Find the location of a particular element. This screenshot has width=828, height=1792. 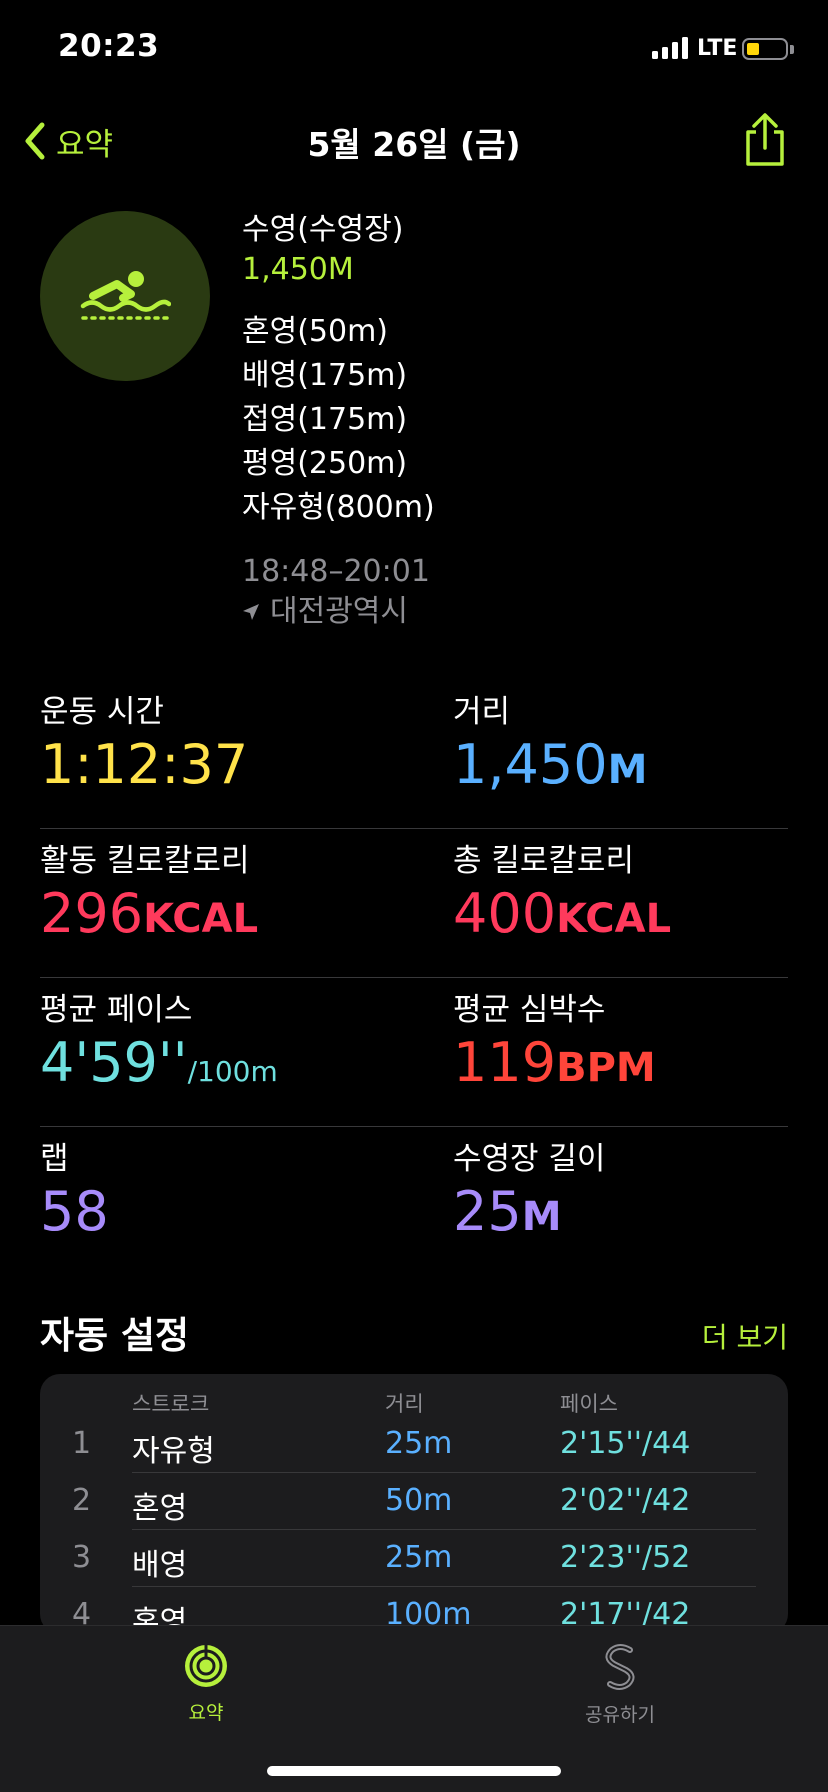

metric-distance: 거리 1,450M is located at coordinates (620, 754).